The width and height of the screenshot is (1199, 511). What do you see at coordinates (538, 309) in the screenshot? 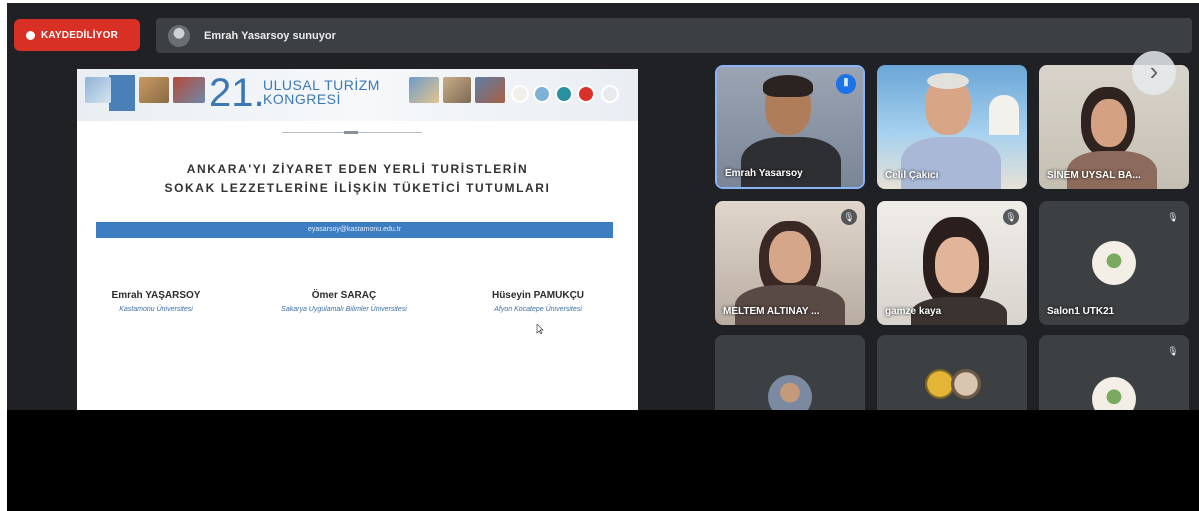
I see `author-affiliation: Afyon Kocatepe Üniversitesi` at bounding box center [538, 309].